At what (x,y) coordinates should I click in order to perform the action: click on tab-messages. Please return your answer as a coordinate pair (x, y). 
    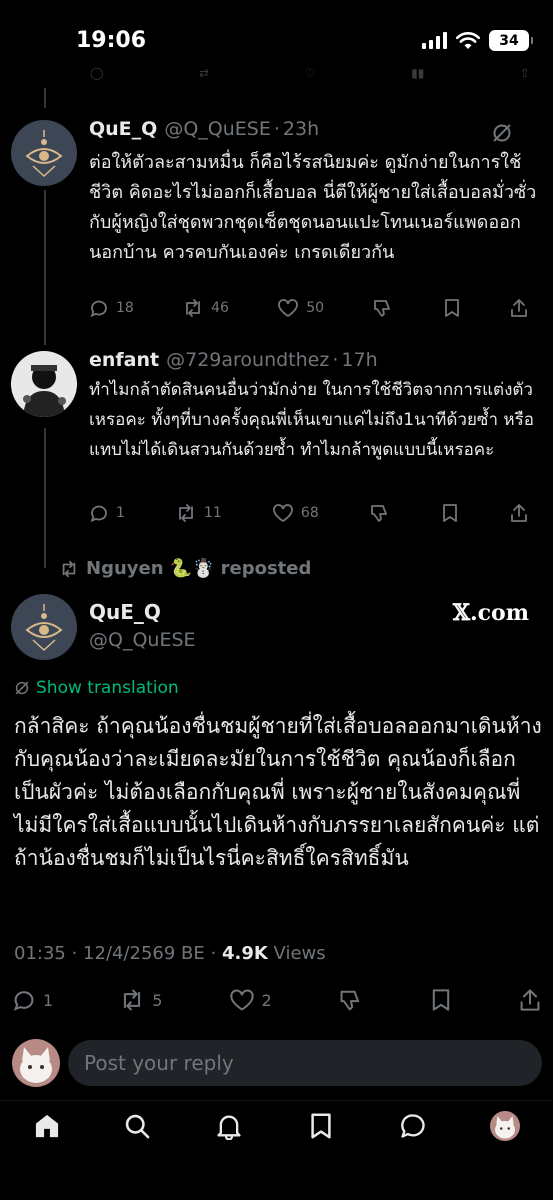
    Looking at the image, I should click on (413, 1126).